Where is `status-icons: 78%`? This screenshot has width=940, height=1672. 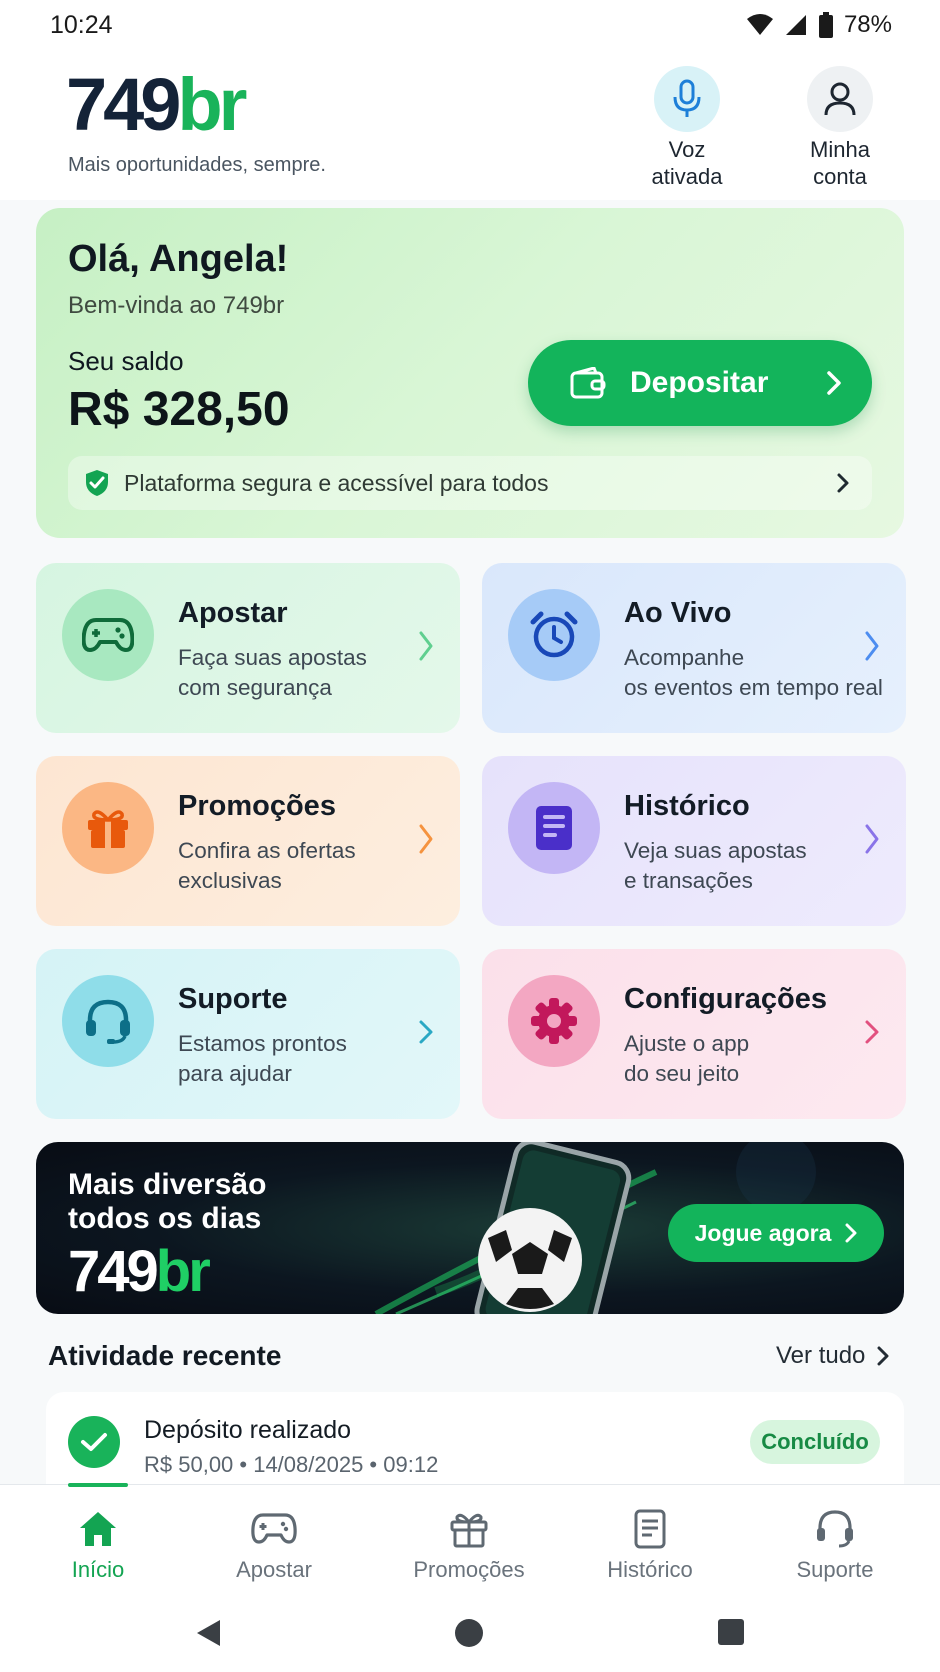
status-icons: 78% is located at coordinates (819, 25).